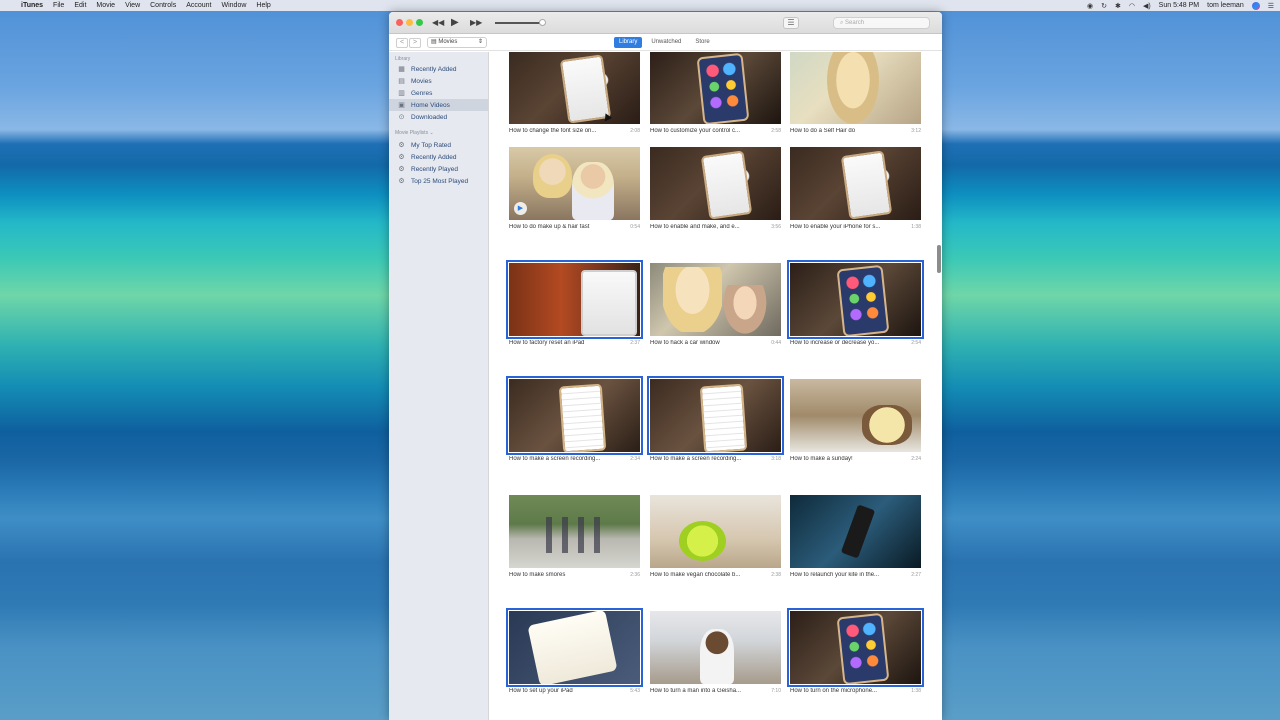 This screenshot has width=1280, height=720. I want to click on next-track-button: ▶▶, so click(476, 23).